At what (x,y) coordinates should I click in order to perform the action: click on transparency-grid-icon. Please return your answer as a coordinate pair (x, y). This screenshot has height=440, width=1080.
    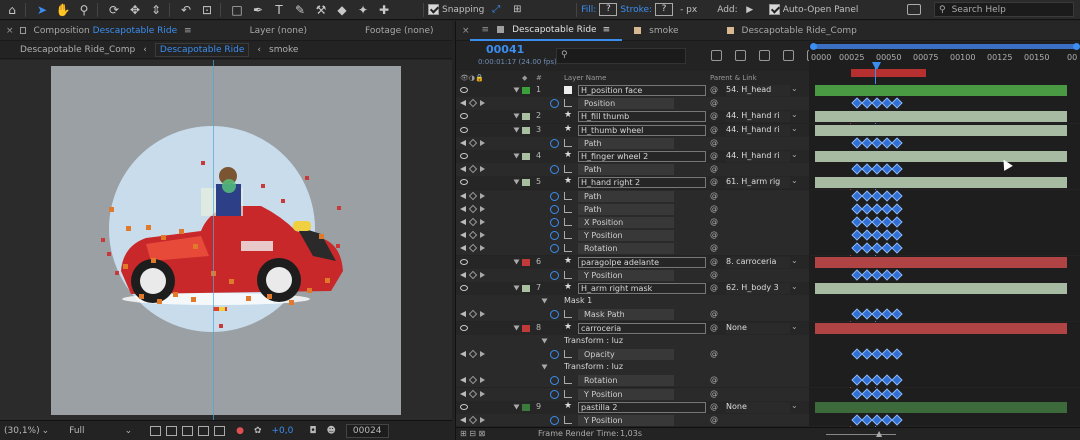
    Looking at the image, I should click on (172, 430).